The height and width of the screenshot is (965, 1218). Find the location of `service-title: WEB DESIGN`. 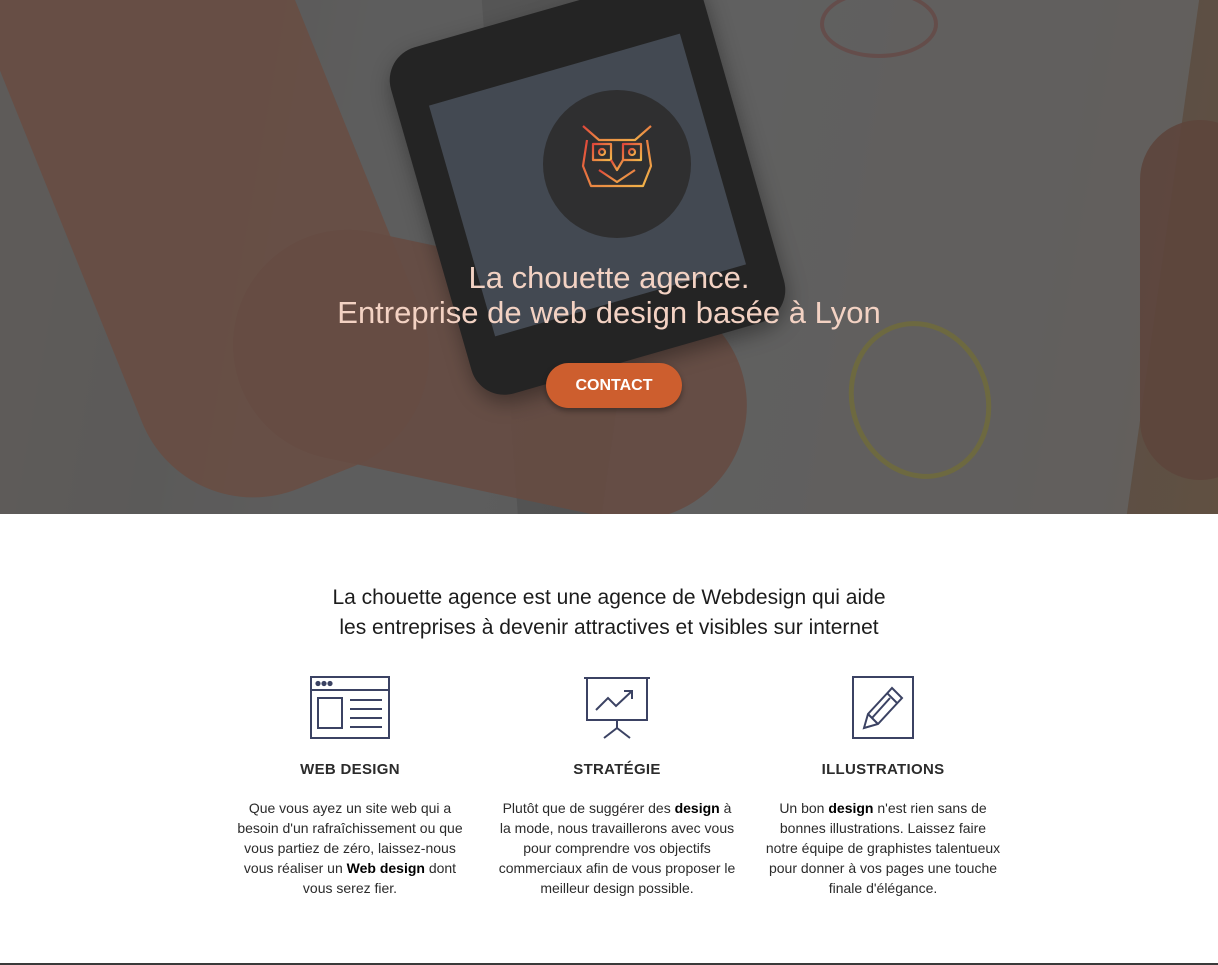

service-title: WEB DESIGN is located at coordinates (350, 769).